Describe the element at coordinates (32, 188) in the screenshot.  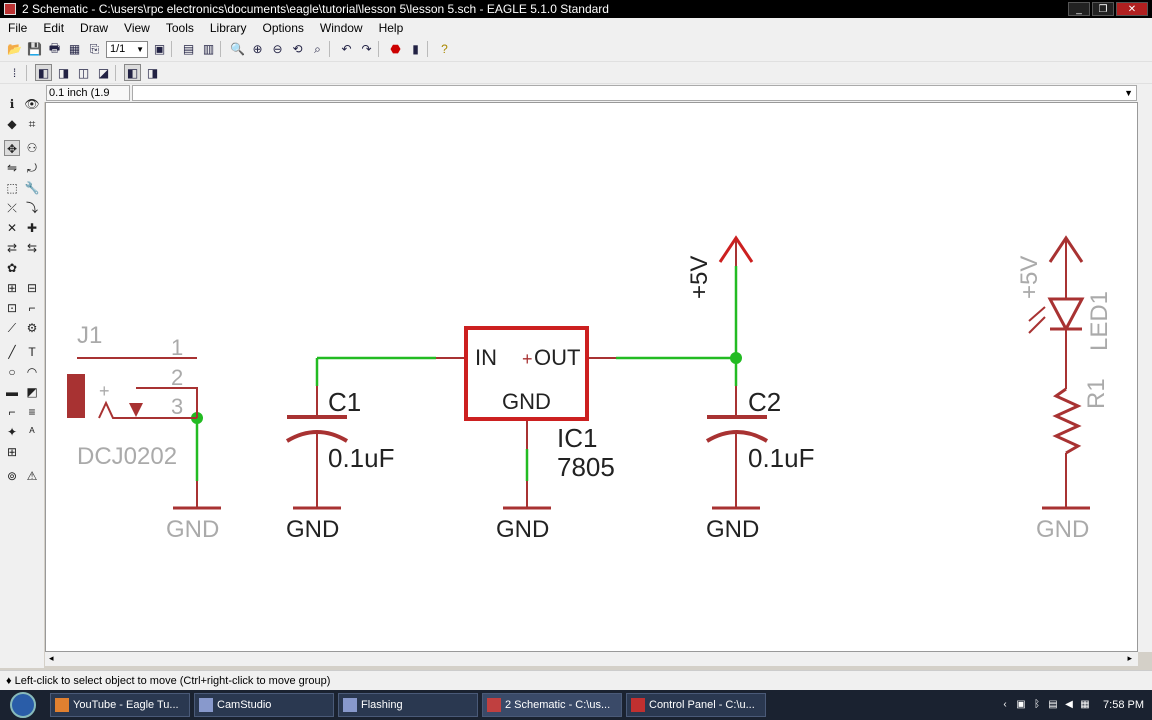
I see `change-icon: 🔧` at that location.